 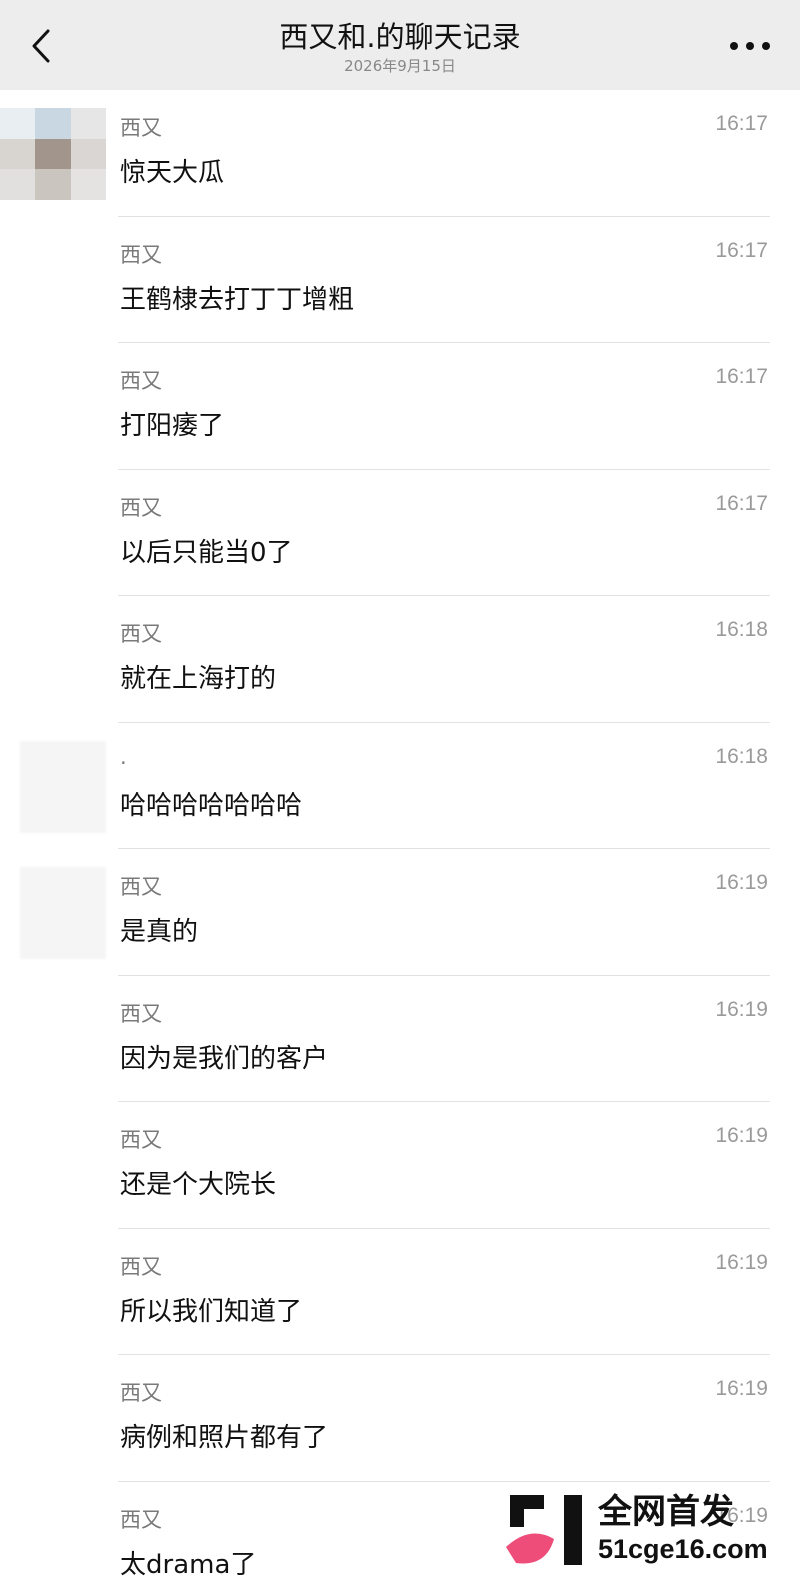 I want to click on message-item: 西又 16:17 王鹤棣去打丁丁增粗, so click(x=400, y=280).